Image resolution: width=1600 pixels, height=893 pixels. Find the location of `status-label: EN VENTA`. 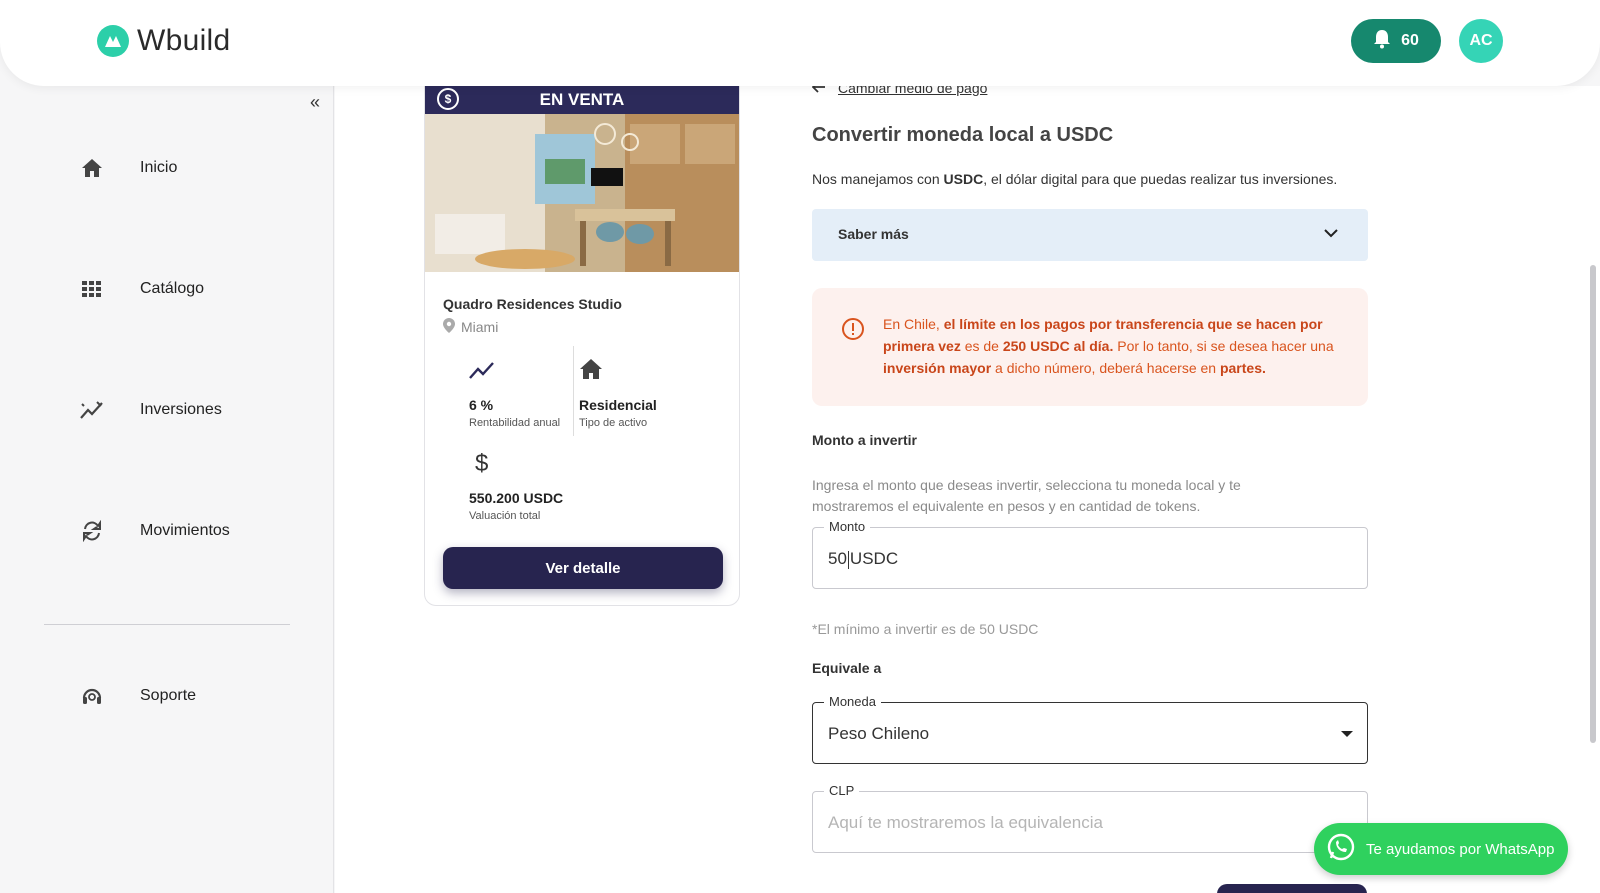

status-label: EN VENTA is located at coordinates (582, 99).